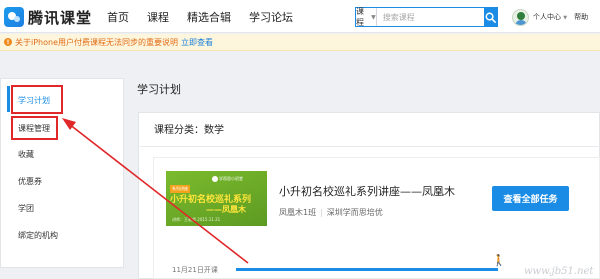 The height and width of the screenshot is (279, 600). Describe the element at coordinates (355, 212) in the screenshot. I see `organization-link: 深圳学而思培优` at that location.